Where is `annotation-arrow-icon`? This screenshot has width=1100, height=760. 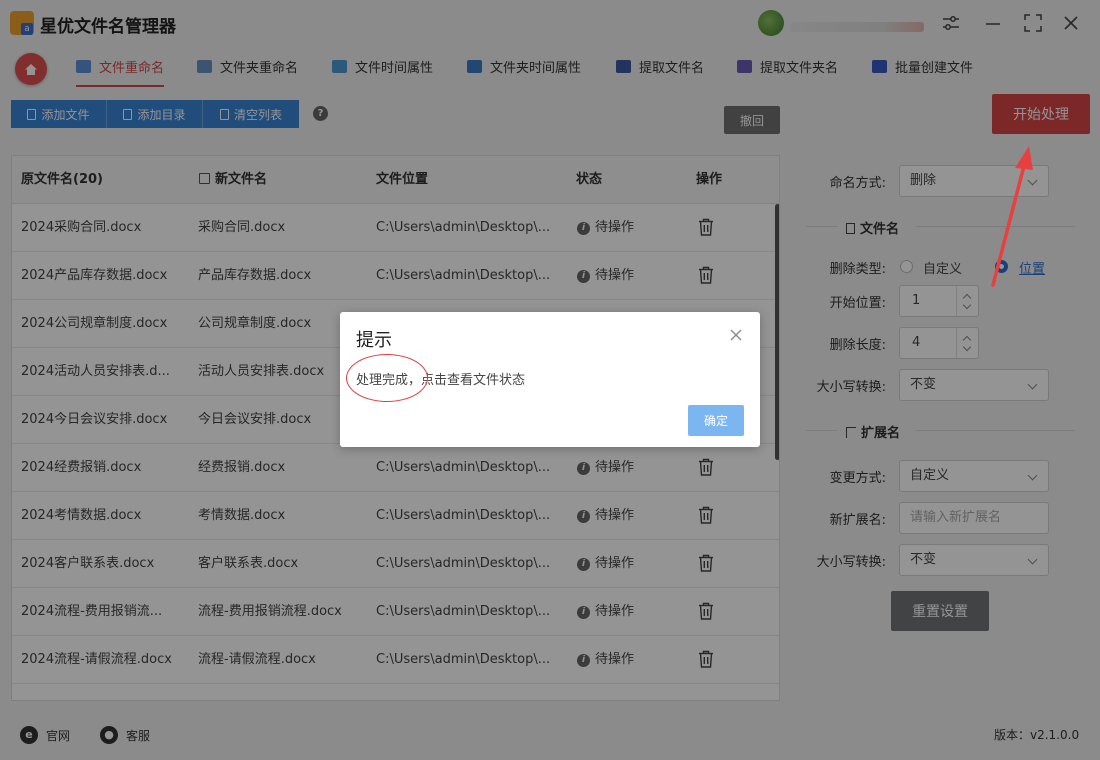
annotation-arrow-icon is located at coordinates (1012, 216).